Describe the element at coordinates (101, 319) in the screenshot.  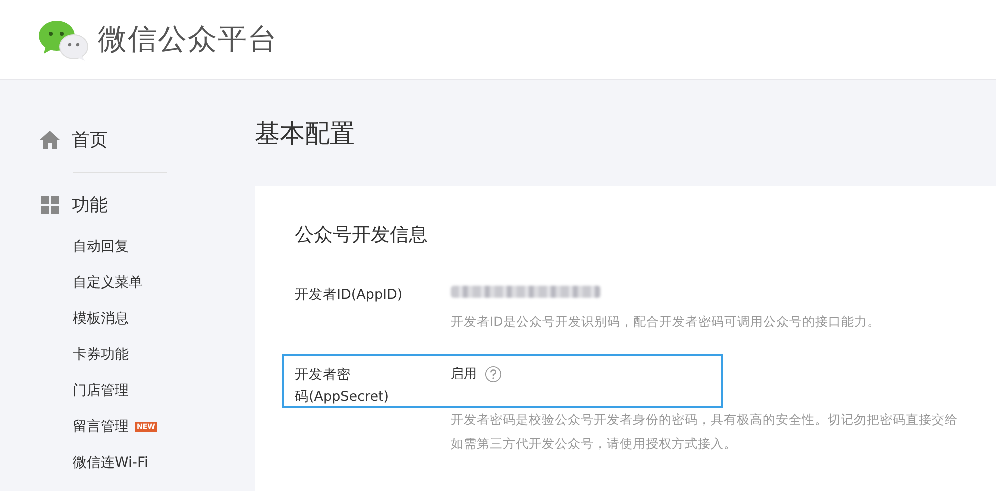
I see `sidebar-item: 模板消息` at that location.